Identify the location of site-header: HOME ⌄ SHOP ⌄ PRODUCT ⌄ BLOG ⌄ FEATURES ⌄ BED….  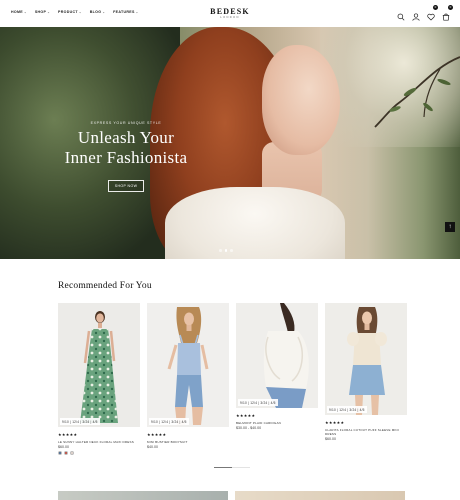
(230, 13).